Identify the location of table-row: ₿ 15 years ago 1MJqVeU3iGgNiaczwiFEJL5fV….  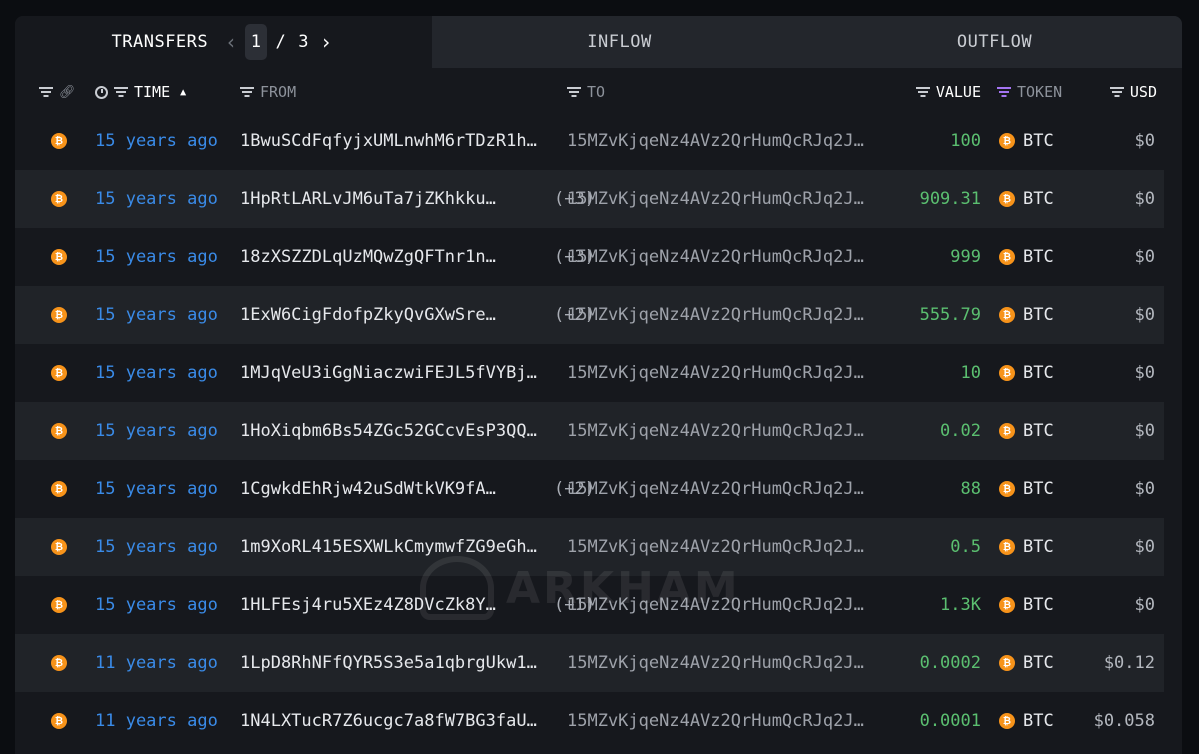
(589, 373).